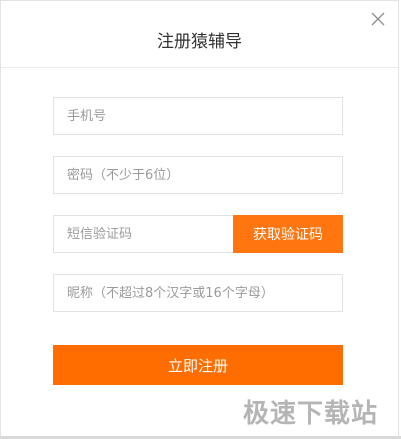  What do you see at coordinates (198, 365) in the screenshot?
I see `register-button: 立即注册` at bounding box center [198, 365].